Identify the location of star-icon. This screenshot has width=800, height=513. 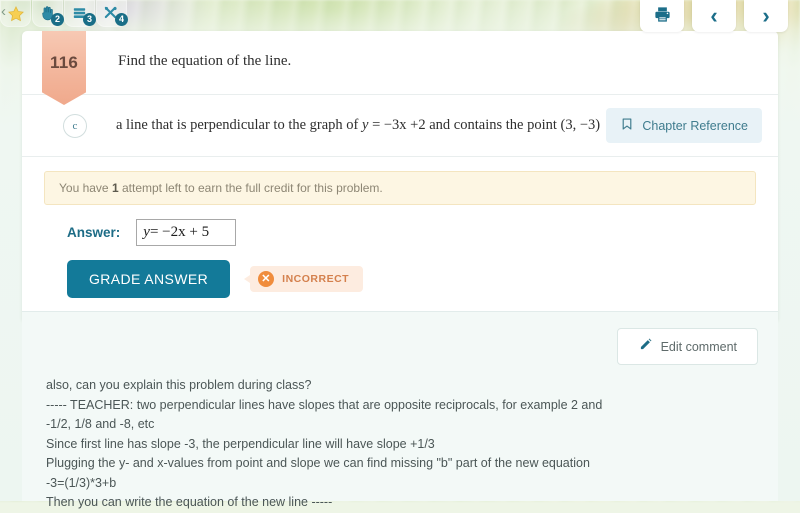
(16, 14).